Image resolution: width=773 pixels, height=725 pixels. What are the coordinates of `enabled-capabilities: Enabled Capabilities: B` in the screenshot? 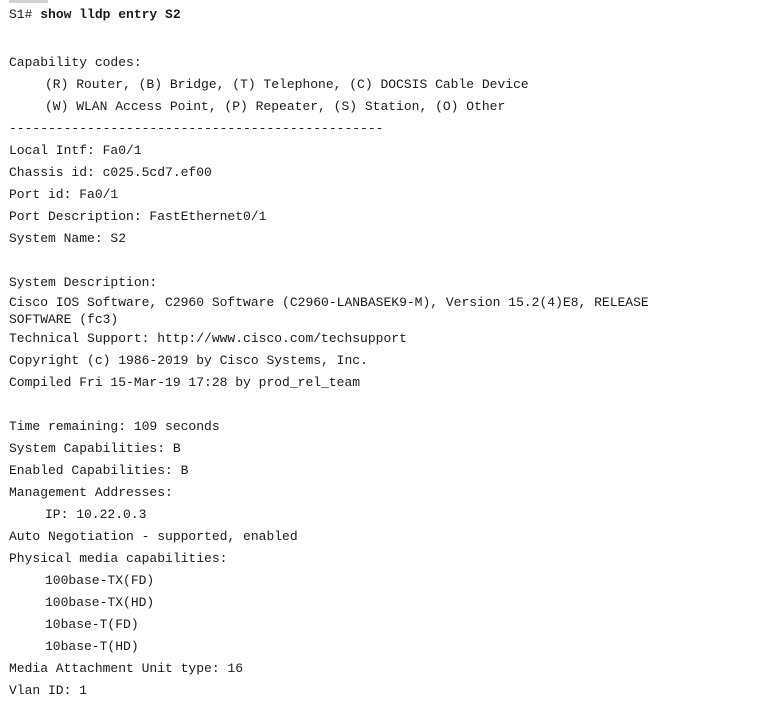 It's located at (99, 470).